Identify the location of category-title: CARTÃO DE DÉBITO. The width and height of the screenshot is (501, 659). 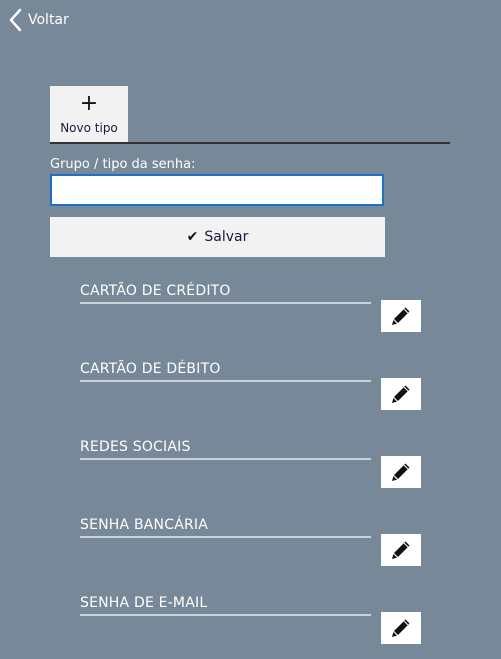
(150, 369).